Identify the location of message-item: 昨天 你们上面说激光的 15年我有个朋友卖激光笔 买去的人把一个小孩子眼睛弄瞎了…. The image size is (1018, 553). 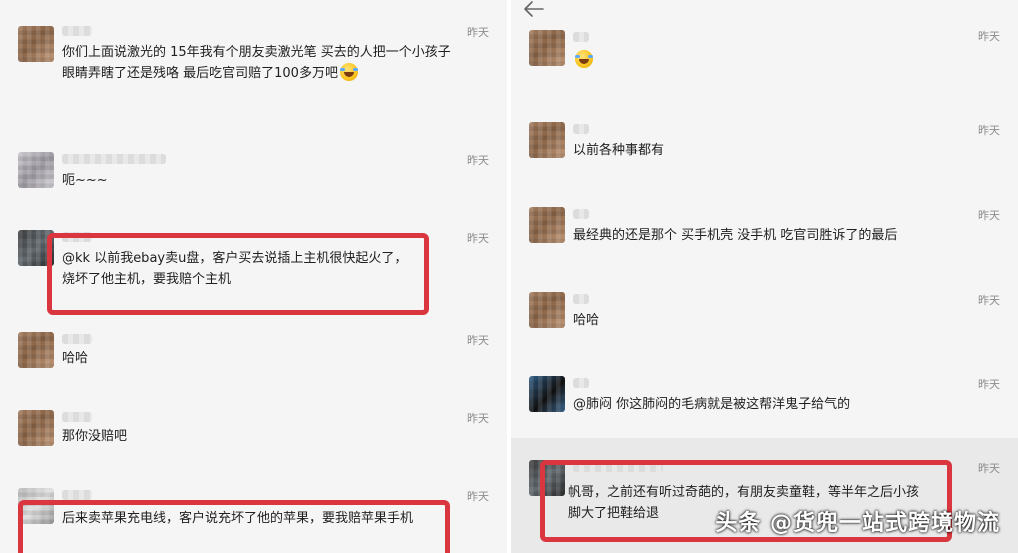
(253, 68).